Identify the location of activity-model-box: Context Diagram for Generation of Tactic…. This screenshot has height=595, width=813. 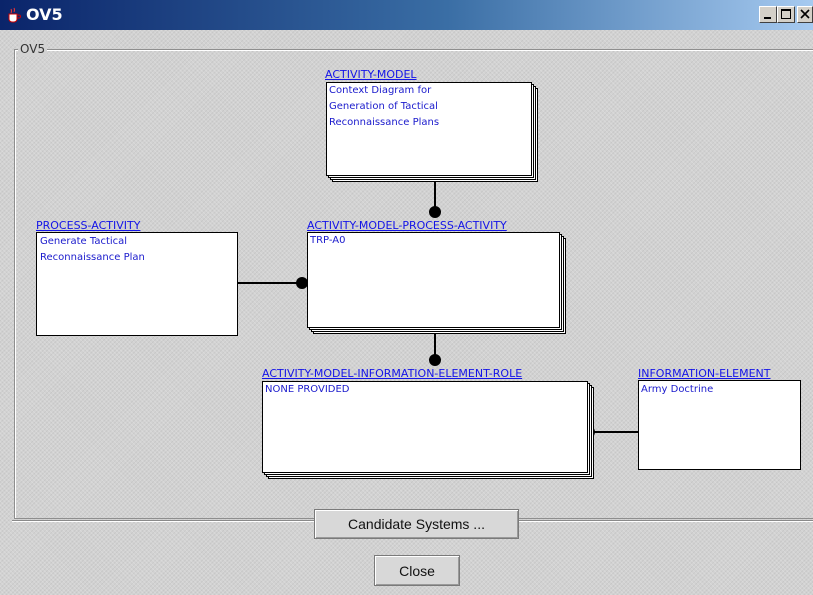
(432, 132).